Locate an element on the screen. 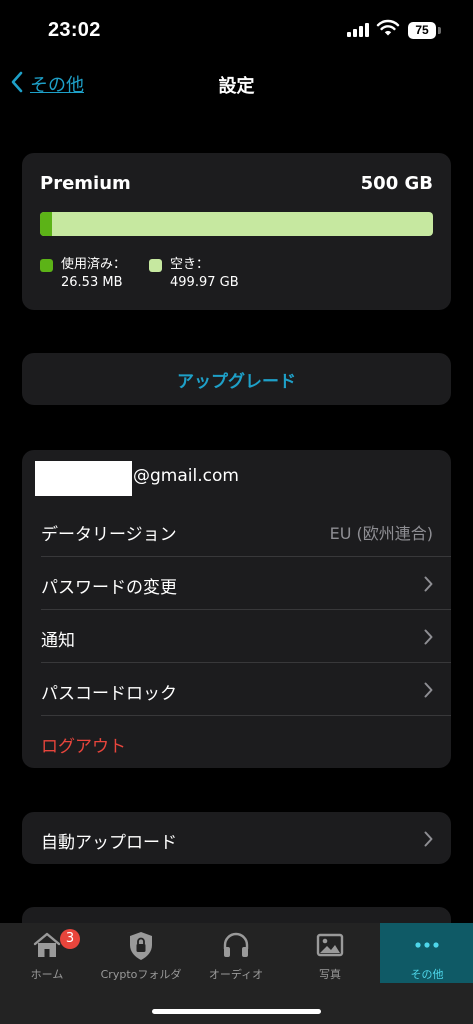 The height and width of the screenshot is (1024, 473). navigation-bar: その他 設定 is located at coordinates (236, 84).